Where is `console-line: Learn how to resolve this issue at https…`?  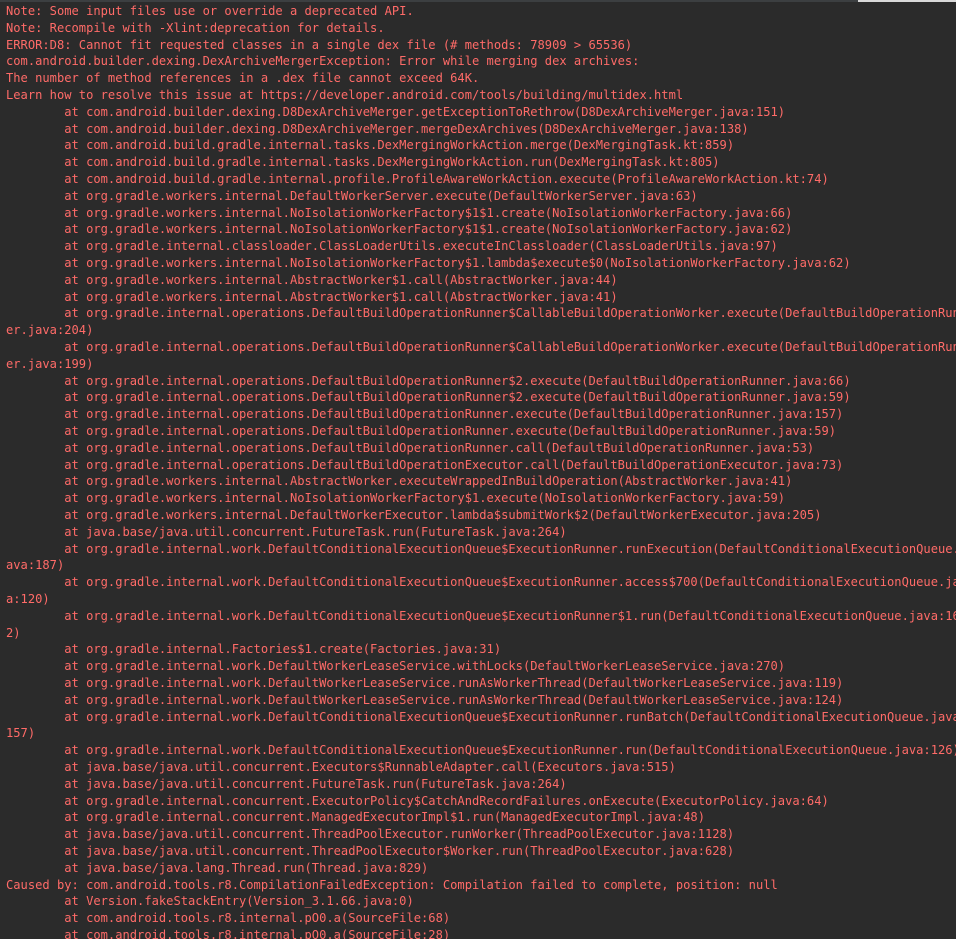 console-line: Learn how to resolve this issue at https… is located at coordinates (345, 95).